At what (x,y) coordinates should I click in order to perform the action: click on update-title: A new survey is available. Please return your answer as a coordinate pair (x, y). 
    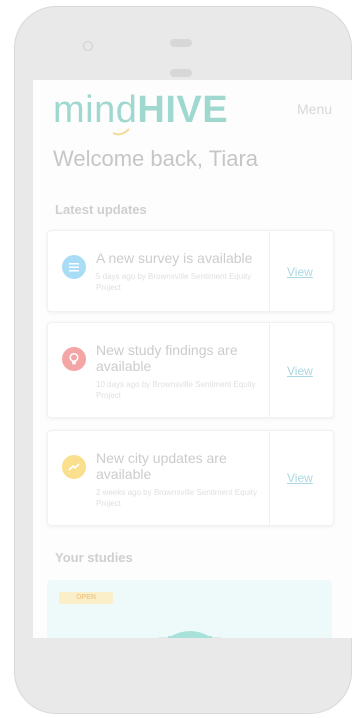
    Looking at the image, I should click on (174, 258).